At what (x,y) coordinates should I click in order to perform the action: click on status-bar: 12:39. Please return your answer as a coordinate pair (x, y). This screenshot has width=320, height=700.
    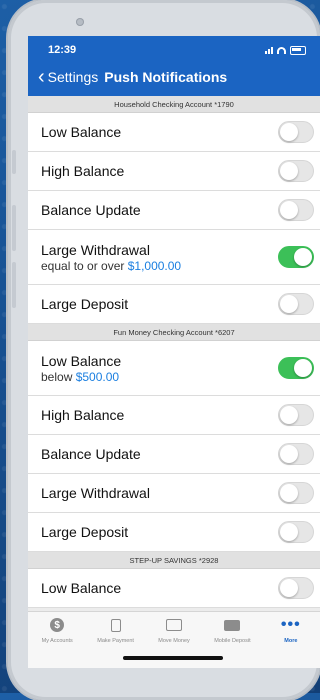
    Looking at the image, I should click on (174, 50).